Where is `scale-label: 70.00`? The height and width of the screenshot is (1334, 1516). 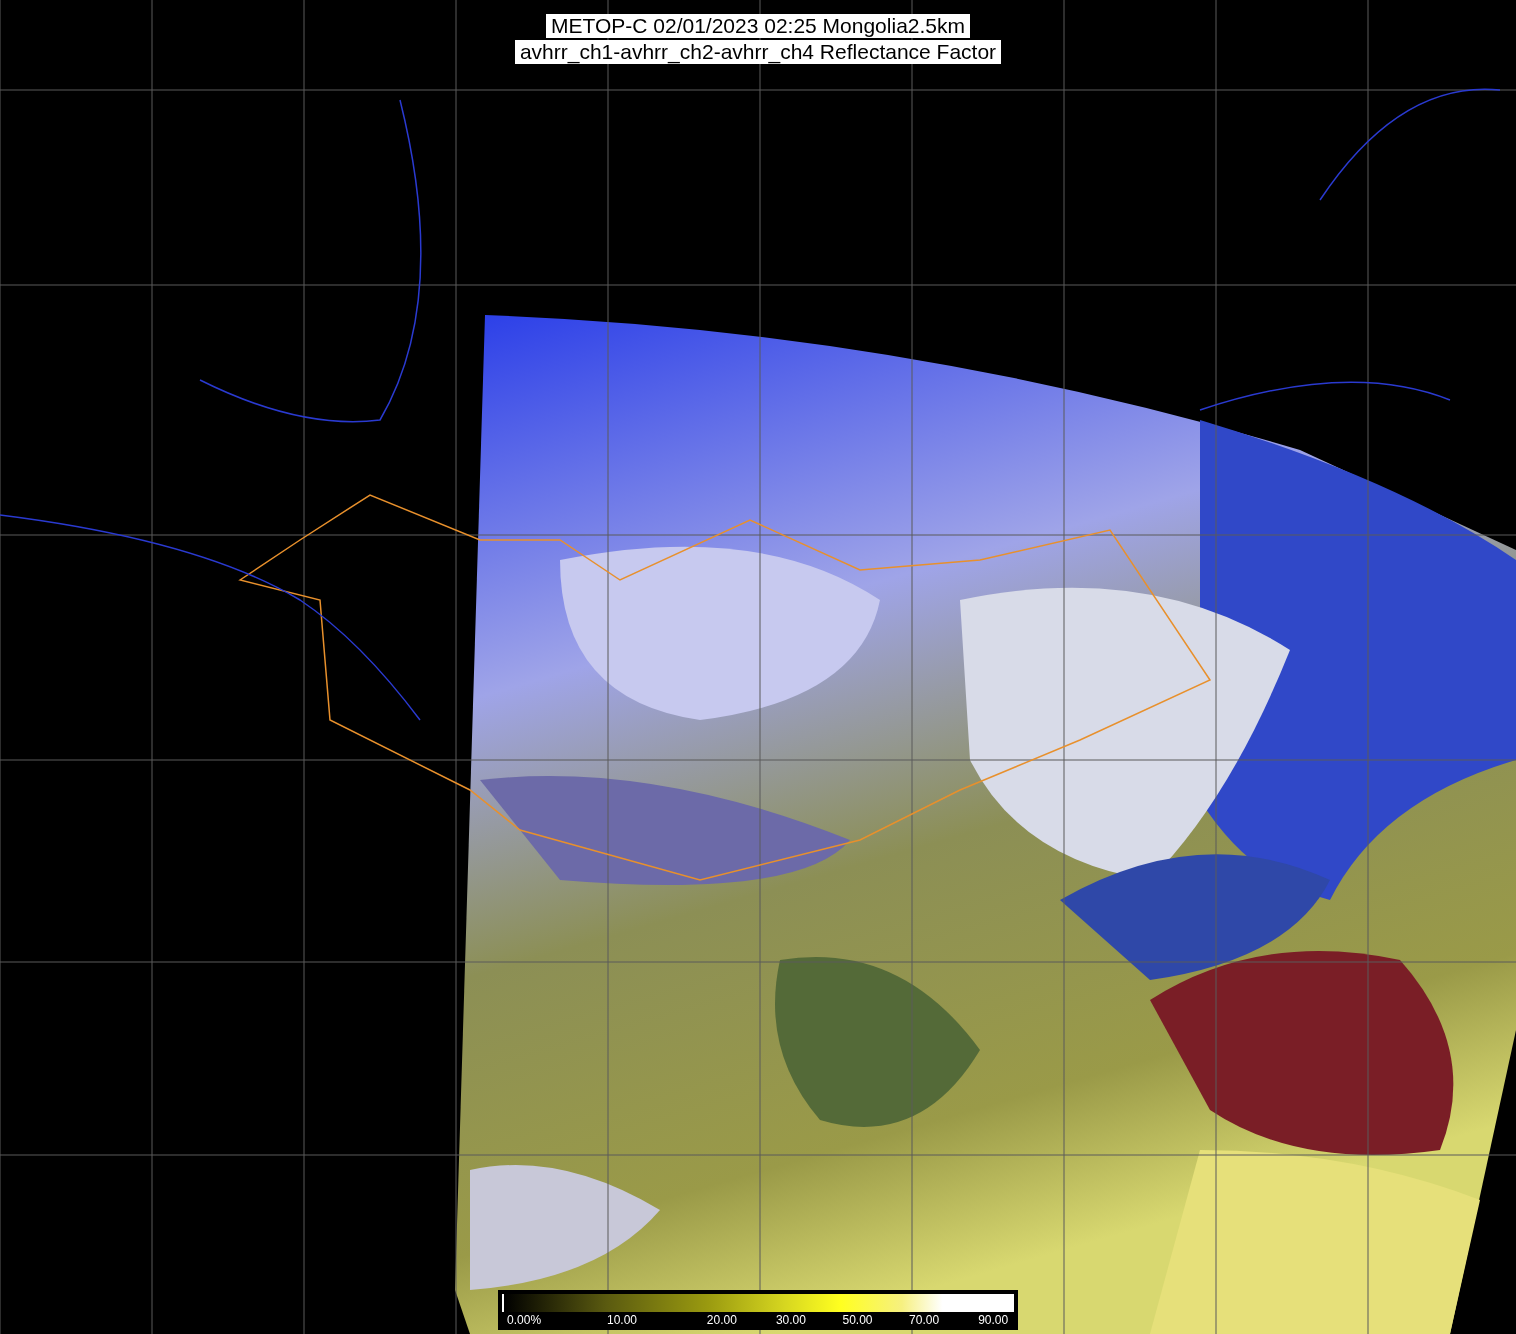 scale-label: 70.00 is located at coordinates (924, 1320).